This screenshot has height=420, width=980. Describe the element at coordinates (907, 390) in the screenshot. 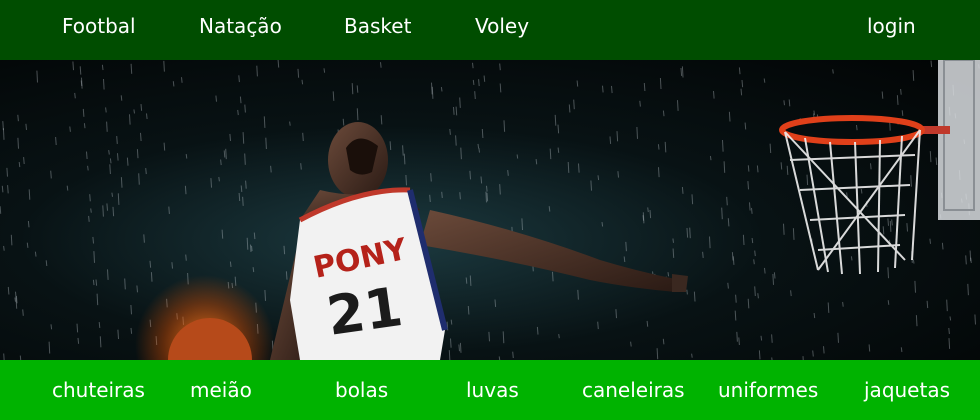

I see `category-jaquetas: jaquetas` at that location.